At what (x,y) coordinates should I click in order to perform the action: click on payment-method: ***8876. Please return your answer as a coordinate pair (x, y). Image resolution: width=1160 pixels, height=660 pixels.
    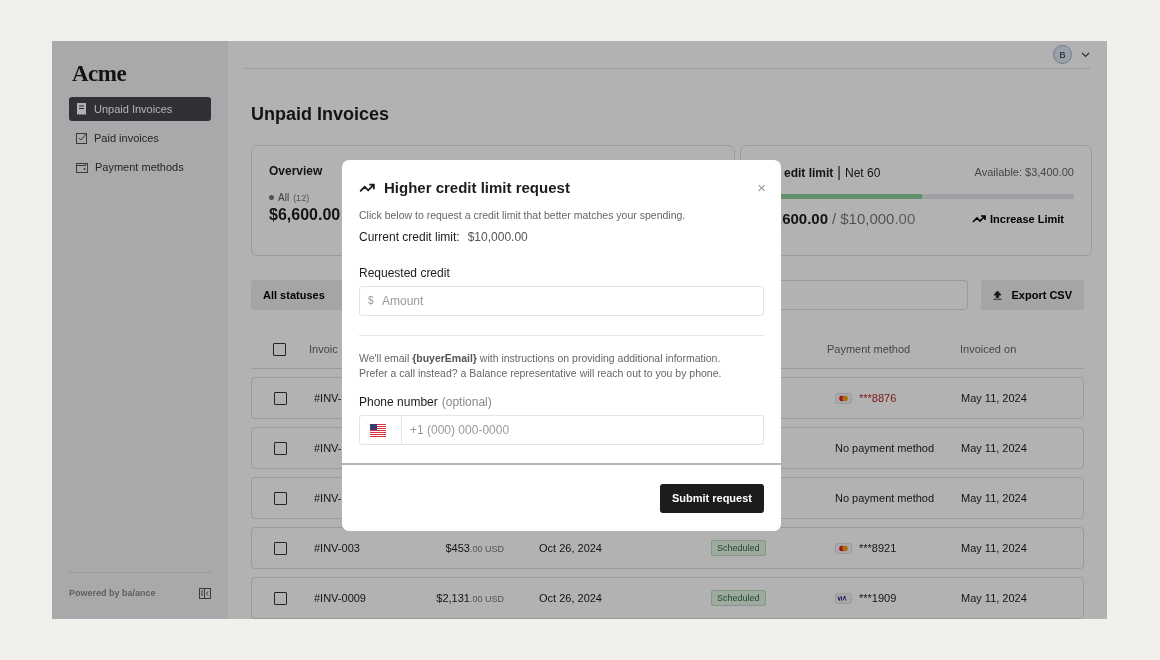
    Looking at the image, I should click on (878, 398).